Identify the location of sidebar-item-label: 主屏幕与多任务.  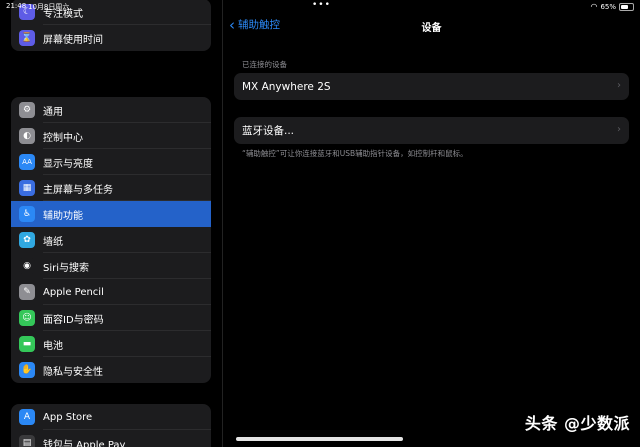
(78, 190).